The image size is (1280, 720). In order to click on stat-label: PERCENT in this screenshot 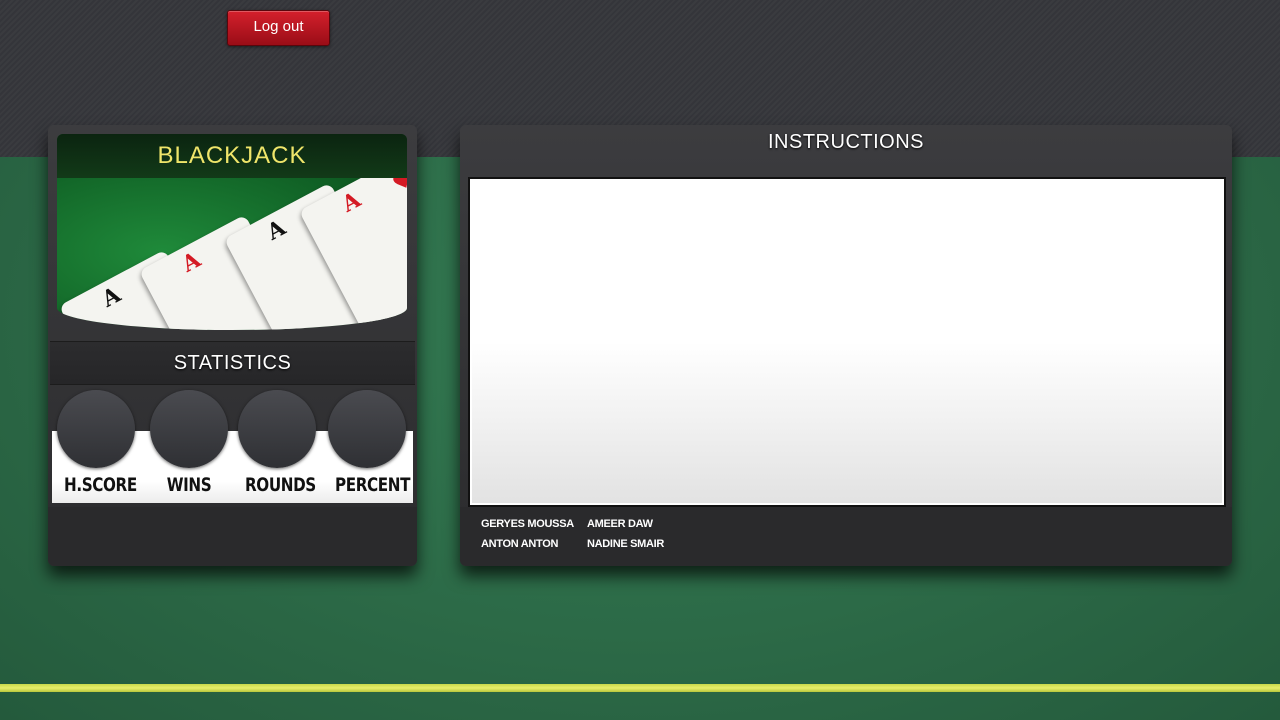, I will do `click(373, 485)`.